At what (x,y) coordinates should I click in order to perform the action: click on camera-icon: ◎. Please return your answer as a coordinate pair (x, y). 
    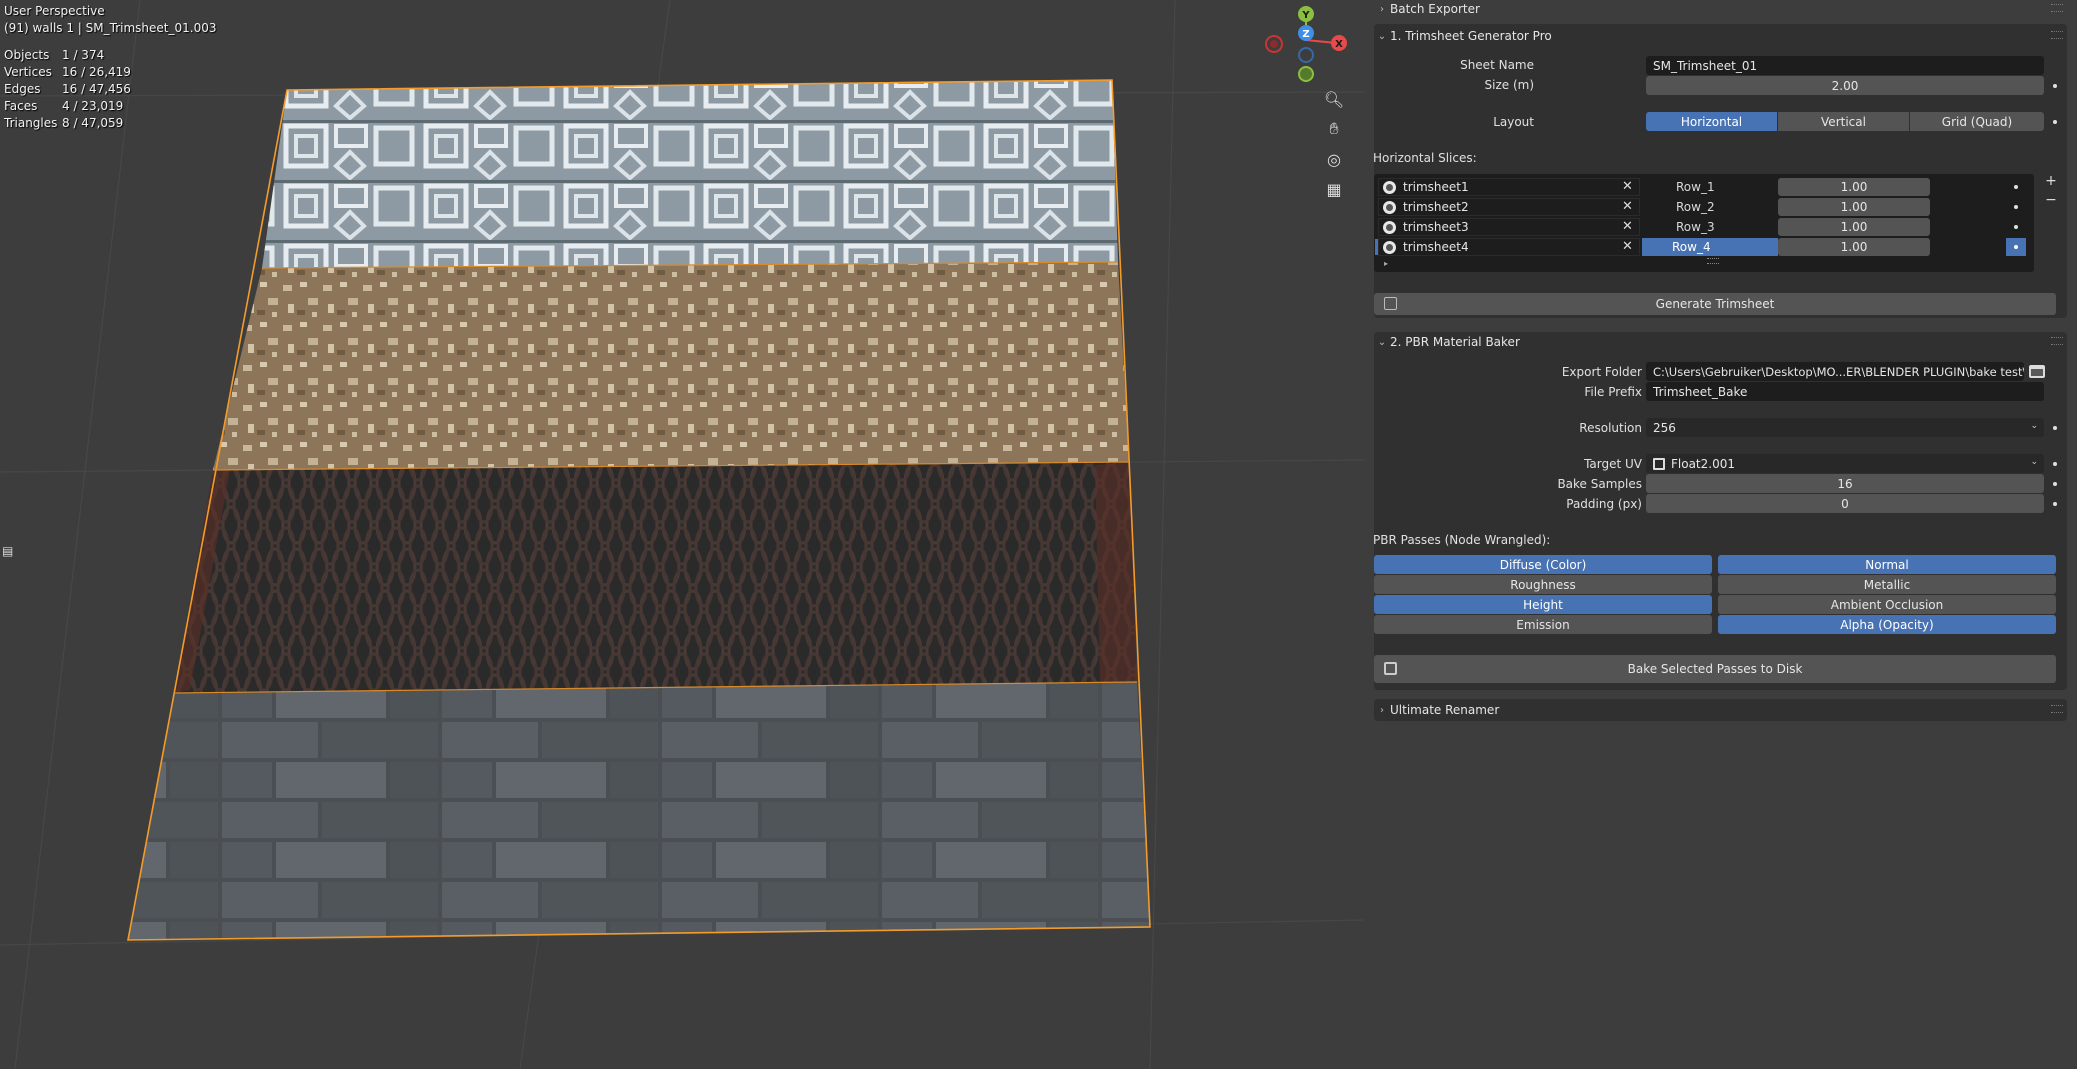
    Looking at the image, I should click on (1334, 159).